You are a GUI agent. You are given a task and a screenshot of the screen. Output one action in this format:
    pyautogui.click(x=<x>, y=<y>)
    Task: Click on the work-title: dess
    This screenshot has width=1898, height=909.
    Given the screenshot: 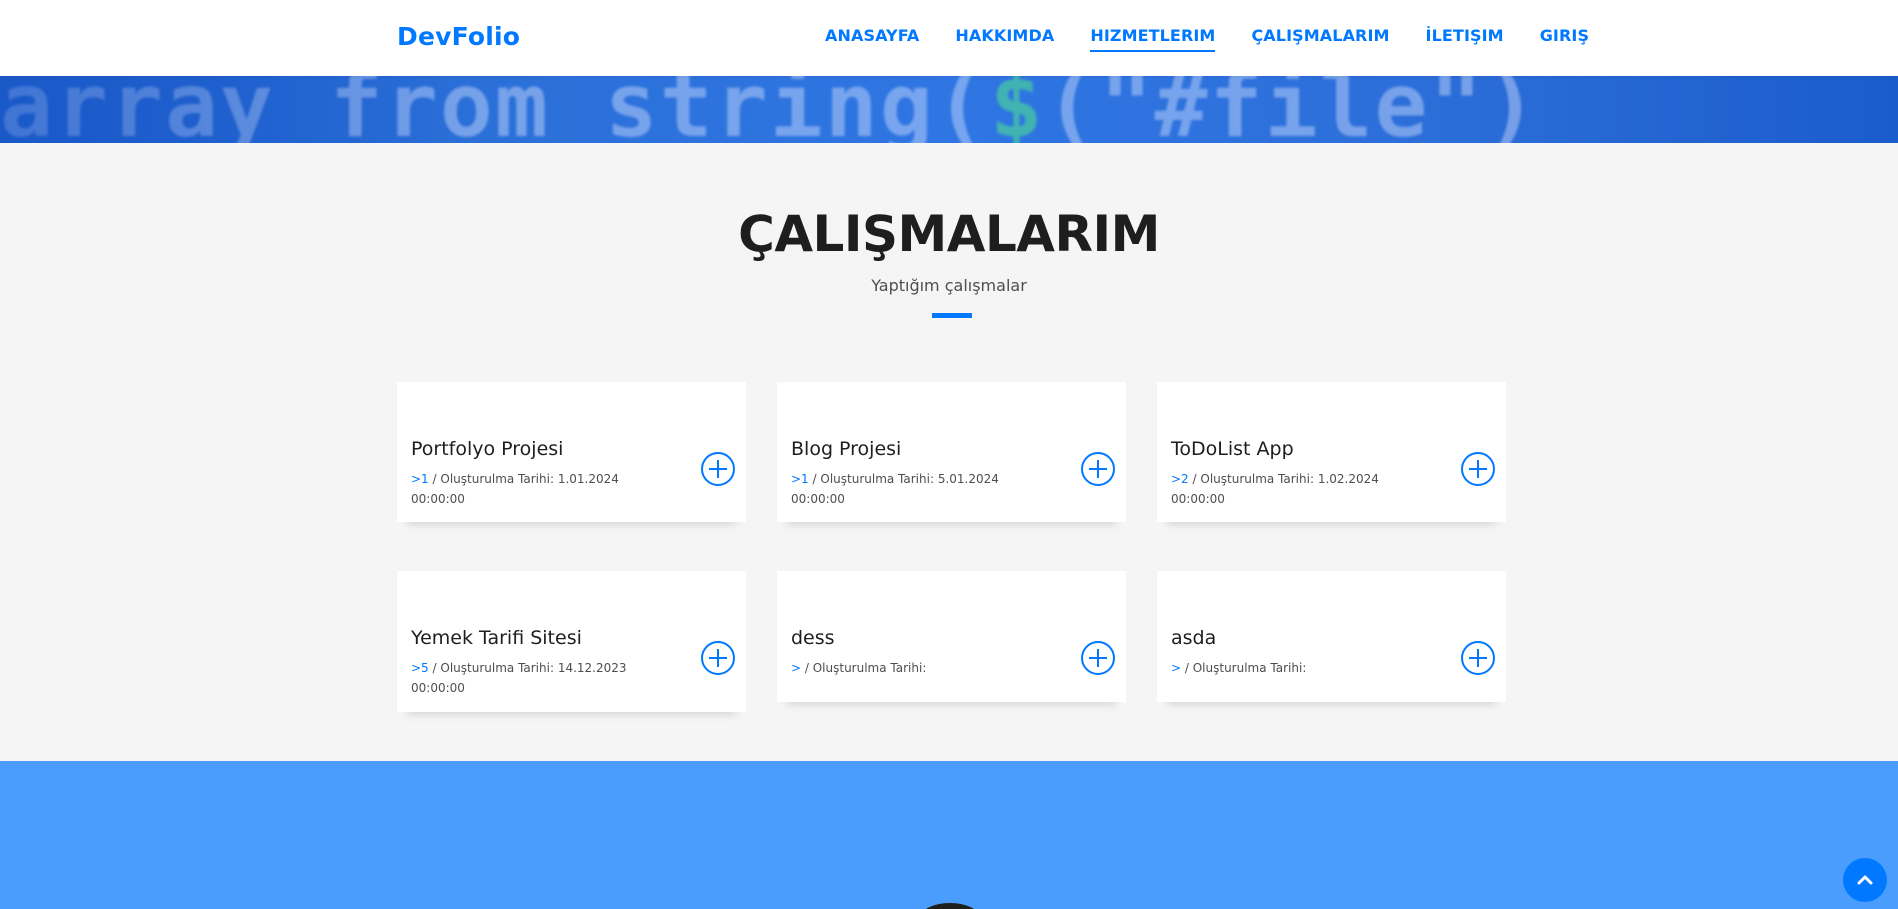 What is the action you would take?
    pyautogui.click(x=813, y=638)
    